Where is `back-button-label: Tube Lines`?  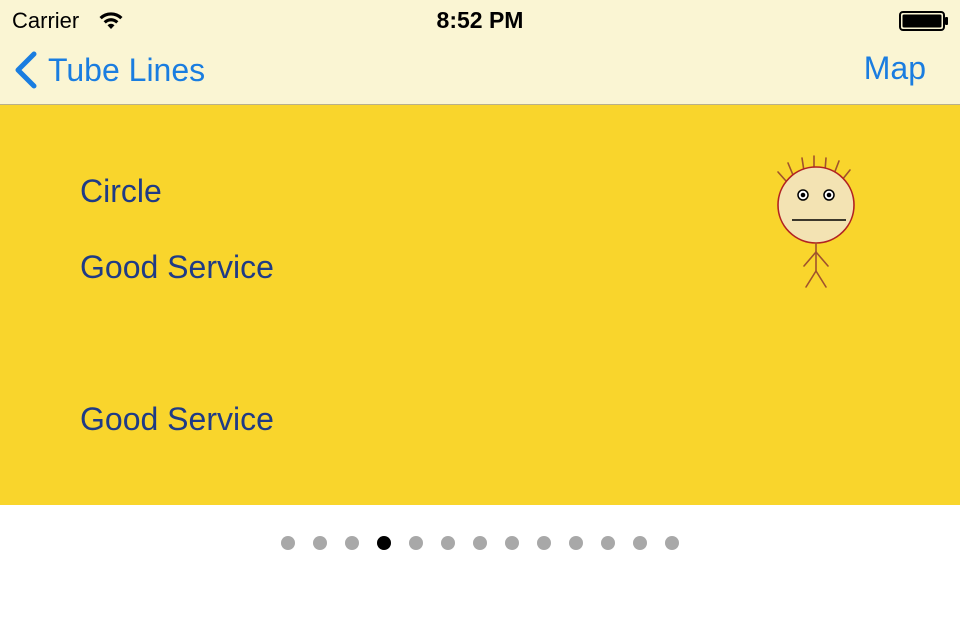
back-button-label: Tube Lines is located at coordinates (127, 69).